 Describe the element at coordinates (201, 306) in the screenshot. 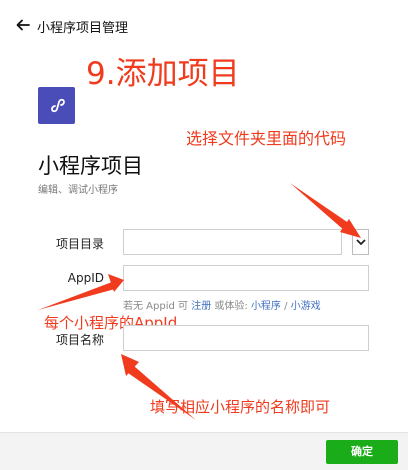

I see `register-link: 注册` at that location.